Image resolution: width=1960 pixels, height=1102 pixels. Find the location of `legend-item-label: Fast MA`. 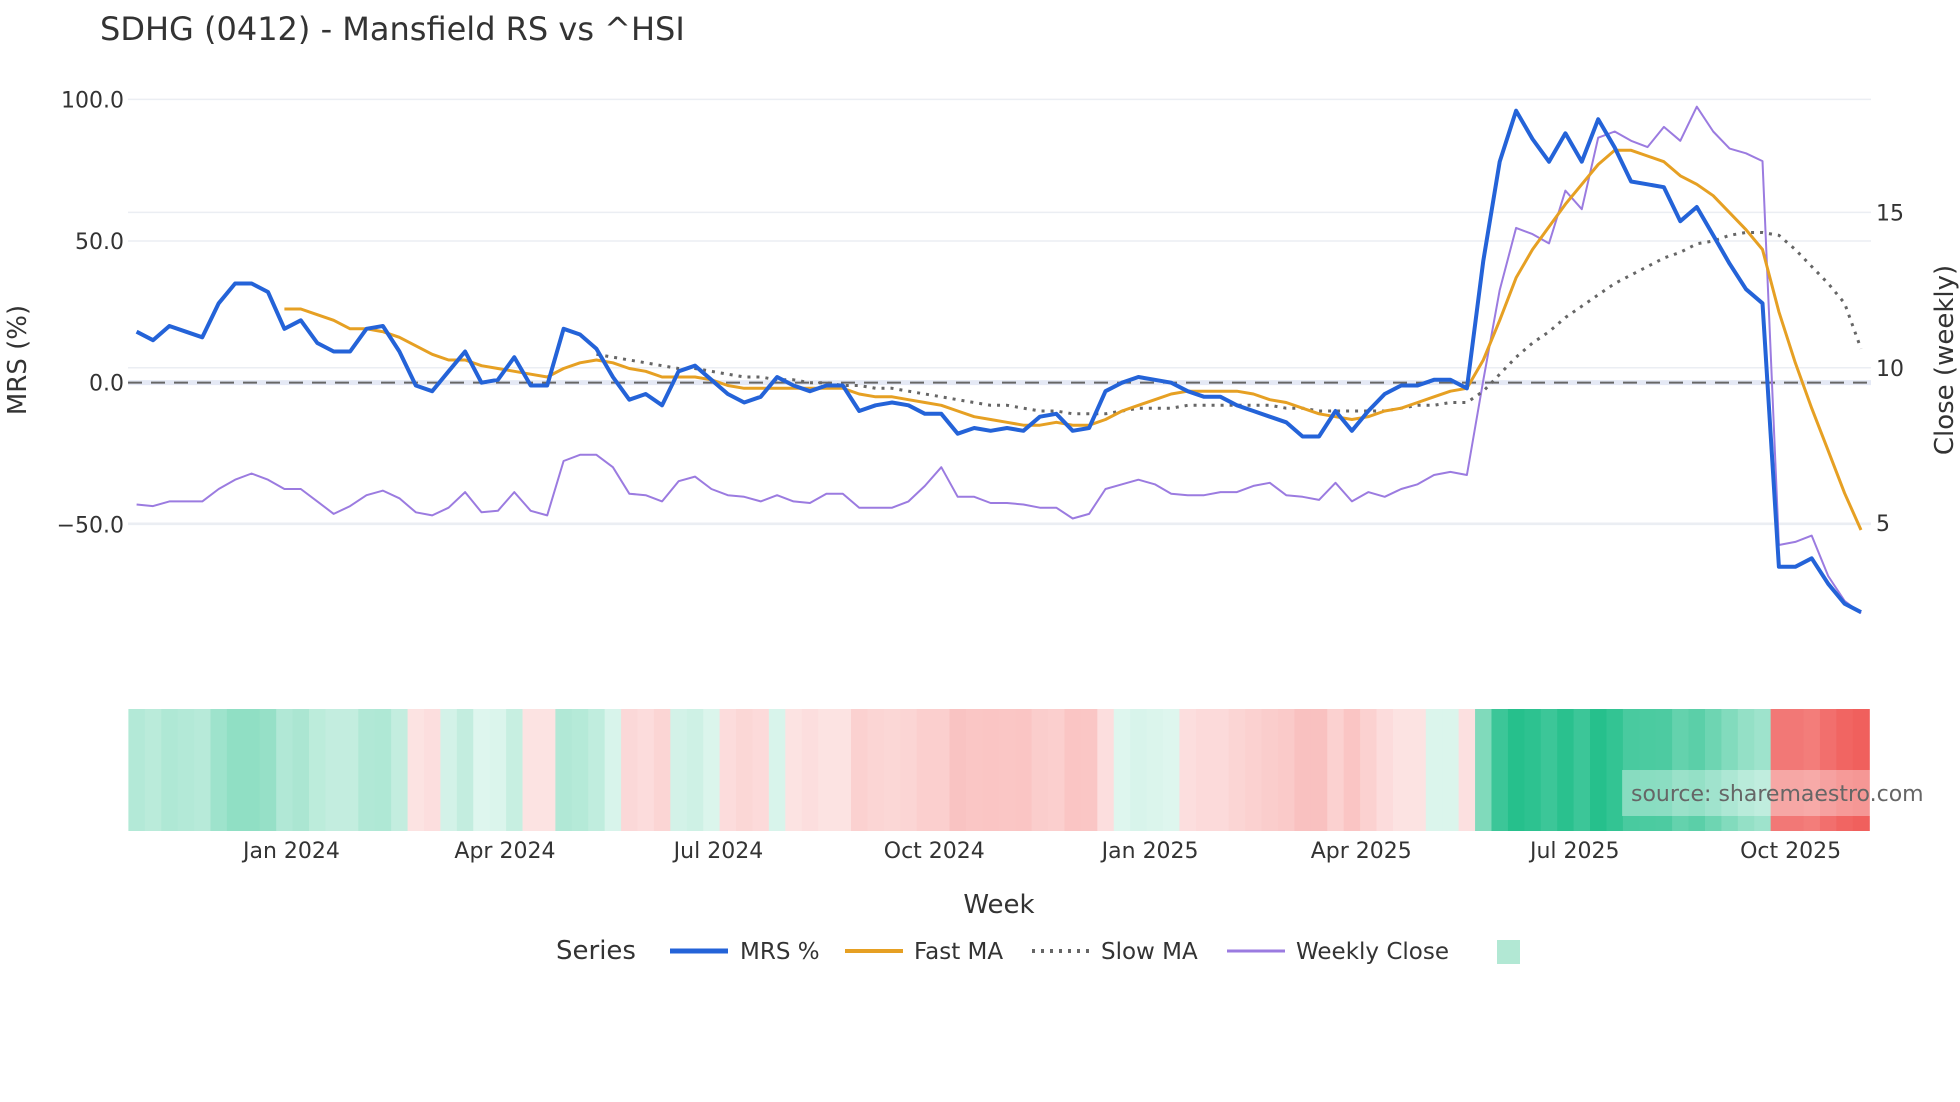

legend-item-label: Fast MA is located at coordinates (958, 952).